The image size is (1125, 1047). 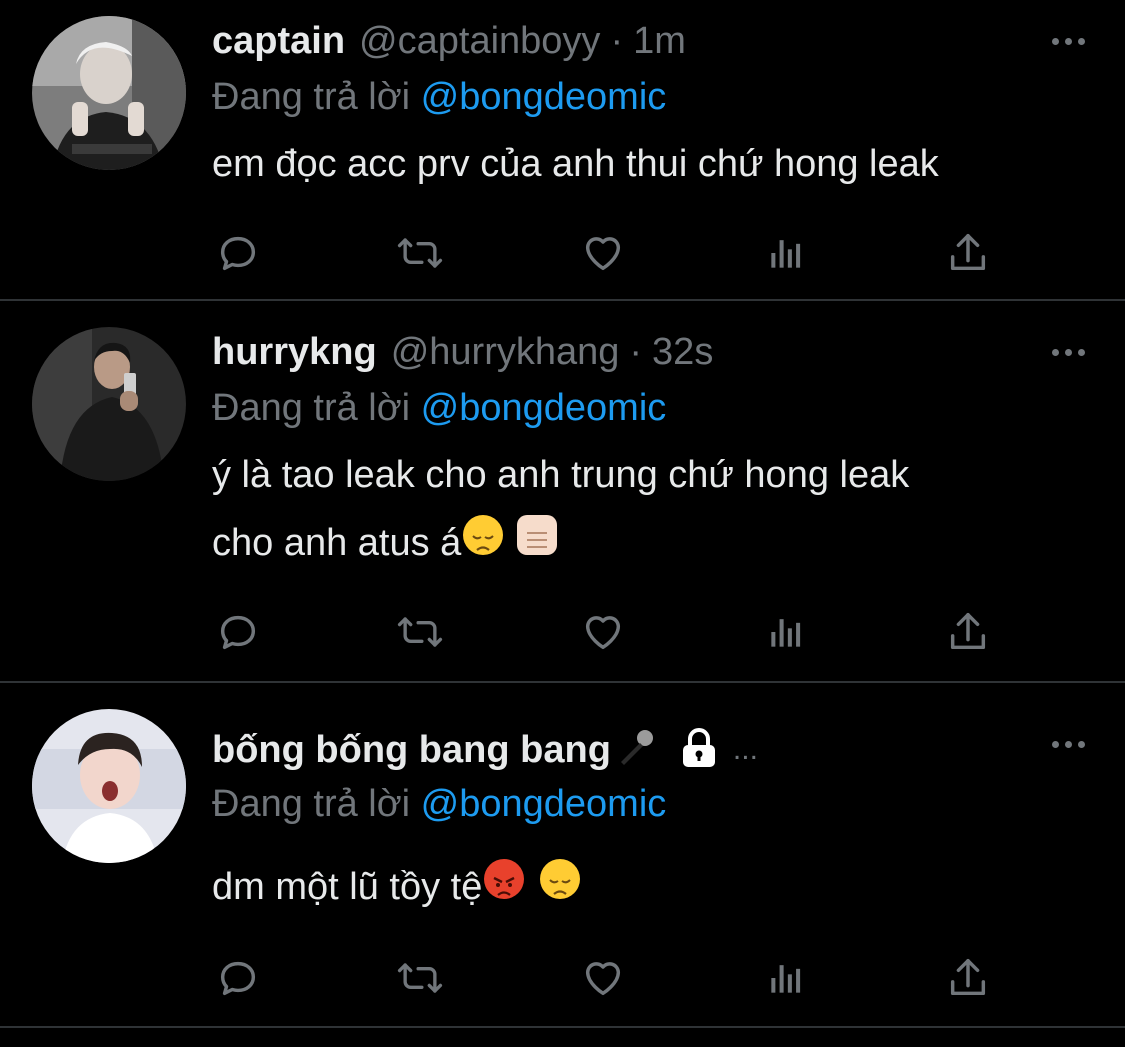 What do you see at coordinates (682, 352) in the screenshot?
I see `timestamp: 32s` at bounding box center [682, 352].